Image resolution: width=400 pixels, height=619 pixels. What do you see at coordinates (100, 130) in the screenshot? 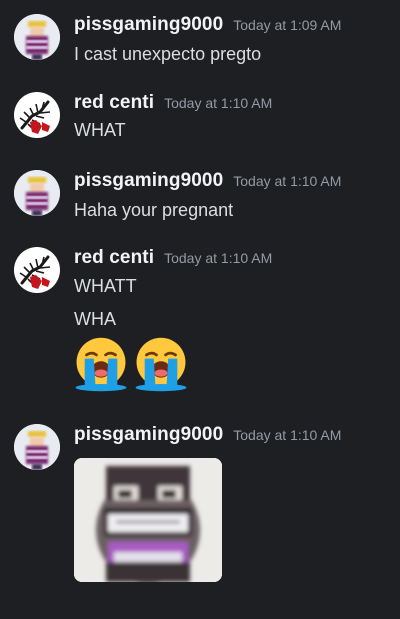
I see `message-text: WHAT` at bounding box center [100, 130].